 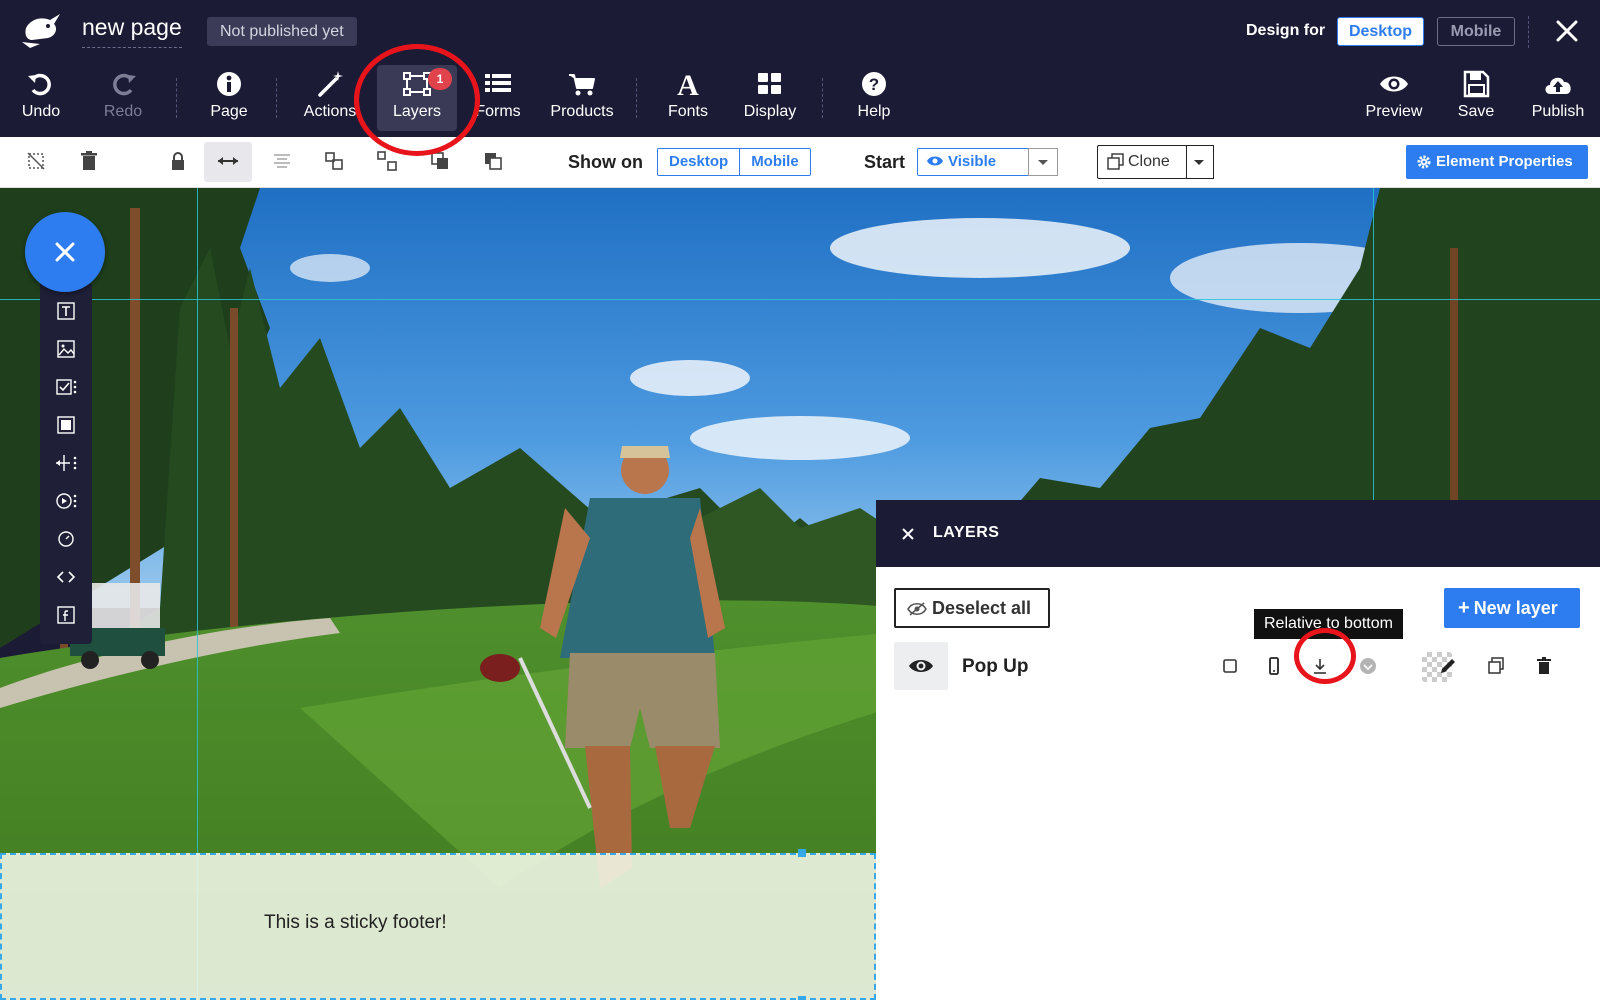 I want to click on tooltip: Relative to bottom, so click(x=1328, y=624).